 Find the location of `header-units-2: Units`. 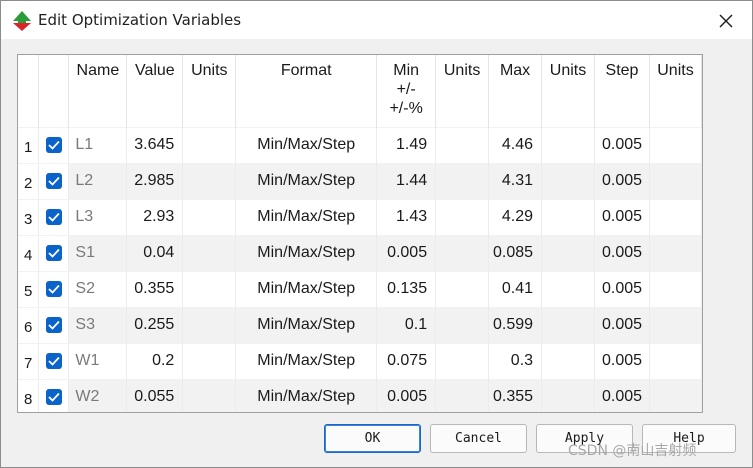

header-units-2: Units is located at coordinates (462, 91).